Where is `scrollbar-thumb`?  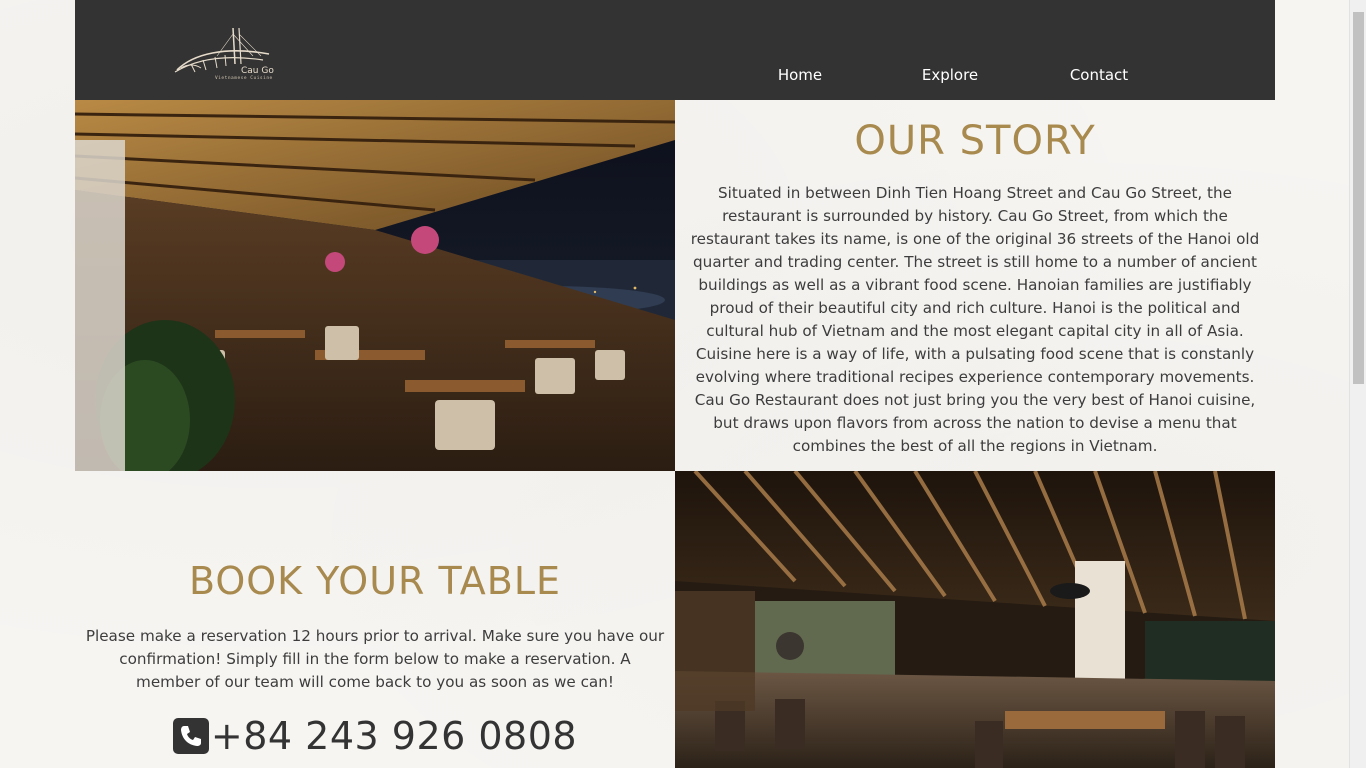 scrollbar-thumb is located at coordinates (1358, 198).